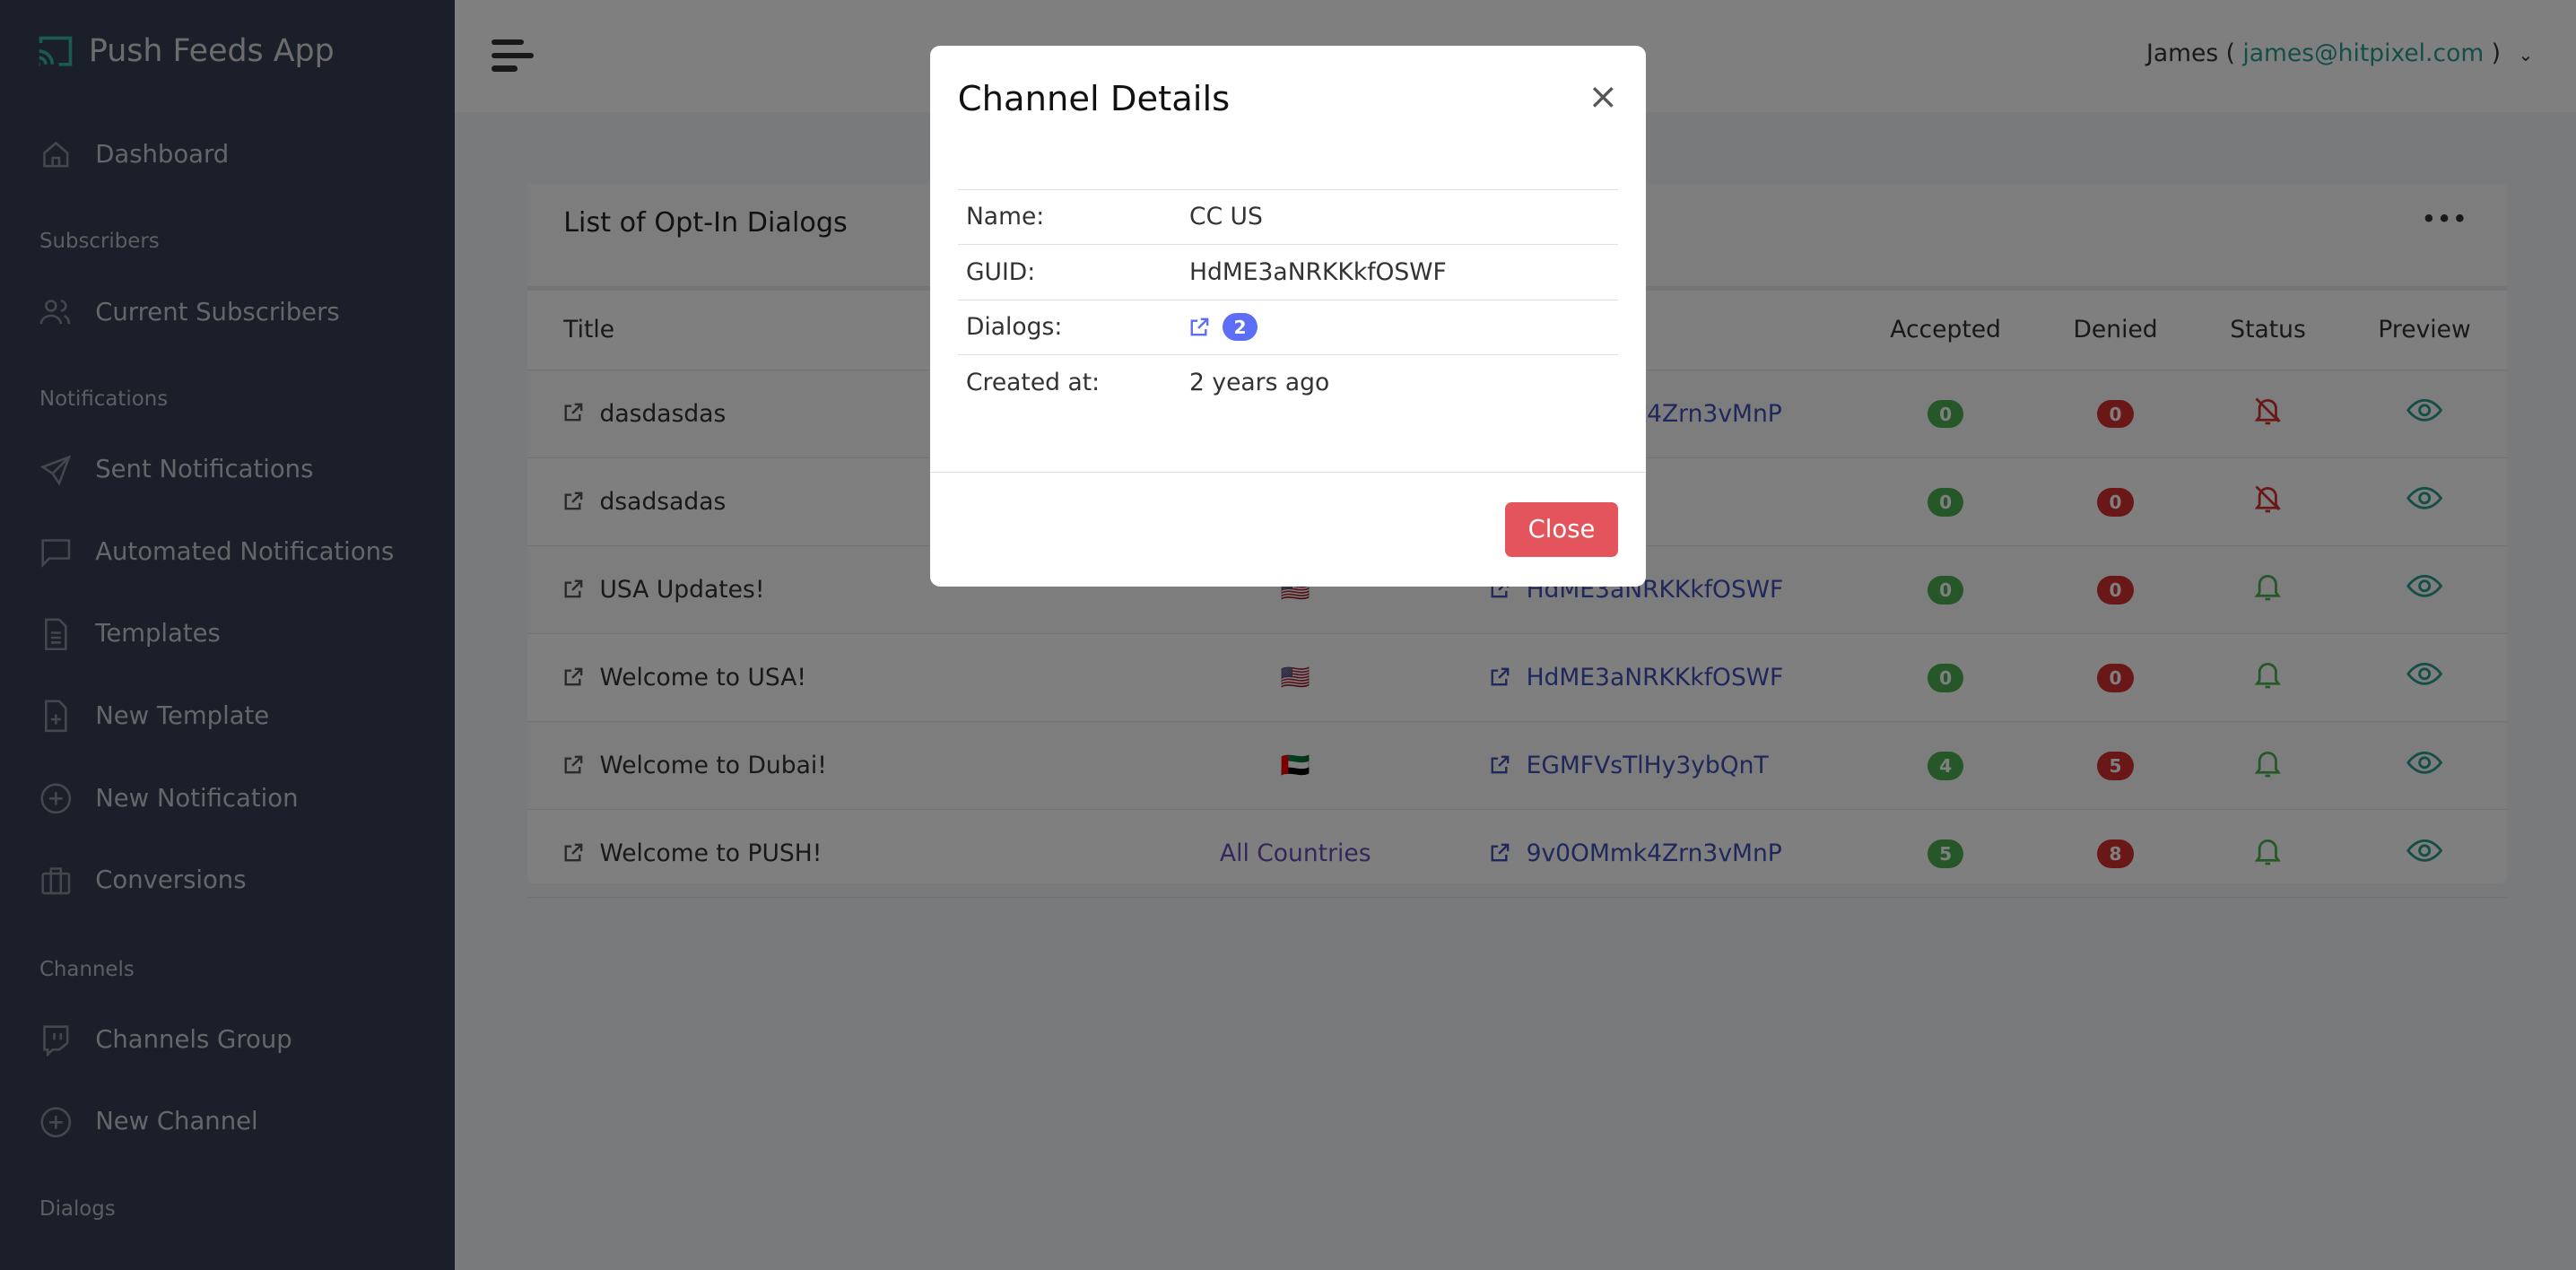 This screenshot has width=2576, height=1270. Describe the element at coordinates (1226, 217) in the screenshot. I see `channel-name: CC US` at that location.